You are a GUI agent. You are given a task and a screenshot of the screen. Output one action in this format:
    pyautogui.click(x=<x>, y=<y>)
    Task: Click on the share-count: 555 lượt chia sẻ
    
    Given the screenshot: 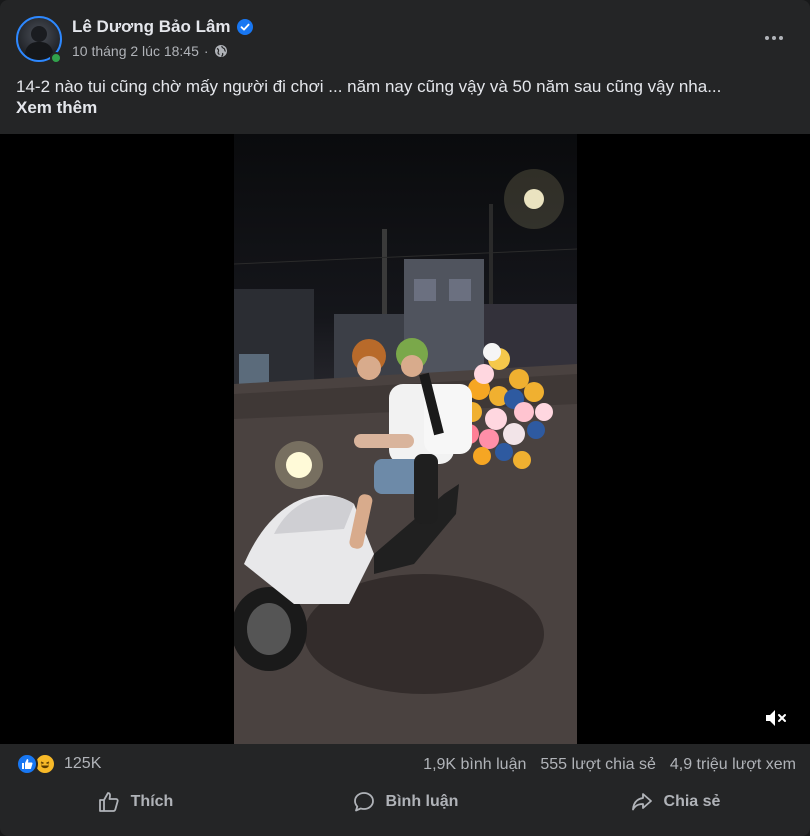 What is the action you would take?
    pyautogui.click(x=597, y=765)
    